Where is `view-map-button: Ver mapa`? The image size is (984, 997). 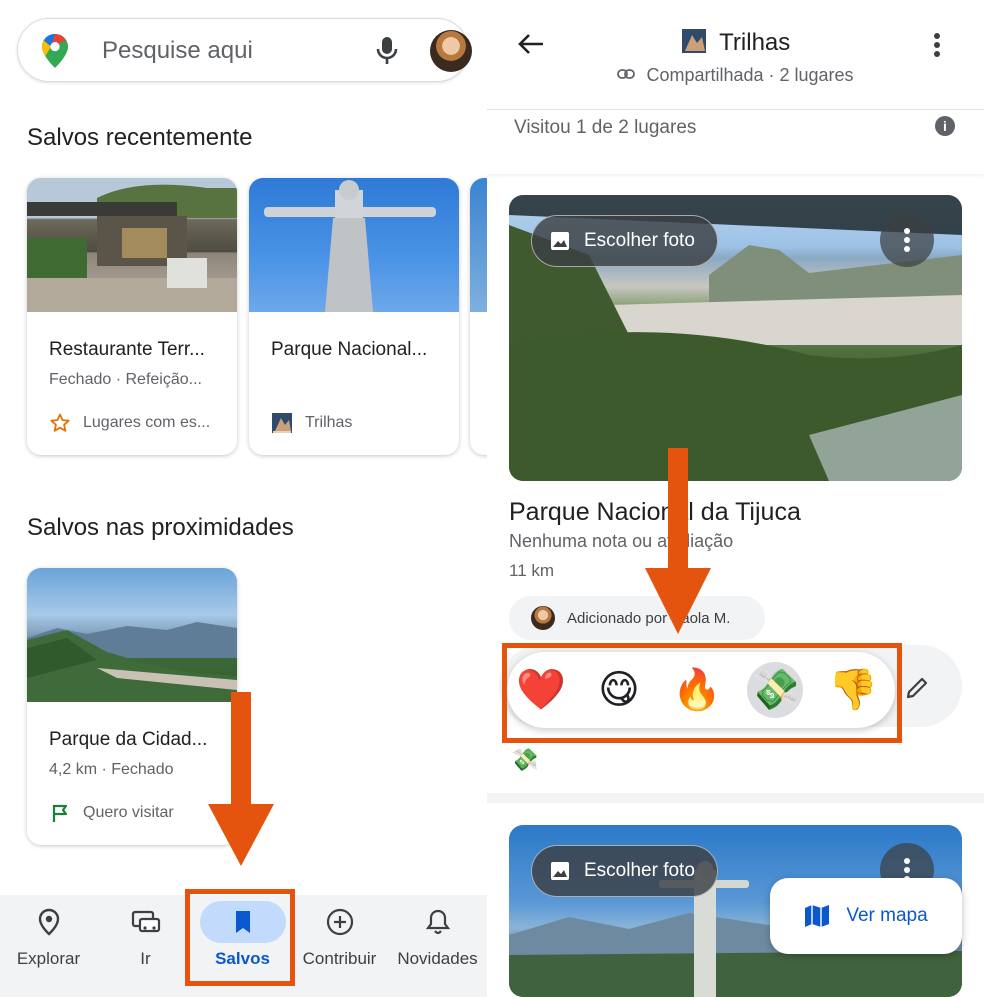 view-map-button: Ver mapa is located at coordinates (866, 916).